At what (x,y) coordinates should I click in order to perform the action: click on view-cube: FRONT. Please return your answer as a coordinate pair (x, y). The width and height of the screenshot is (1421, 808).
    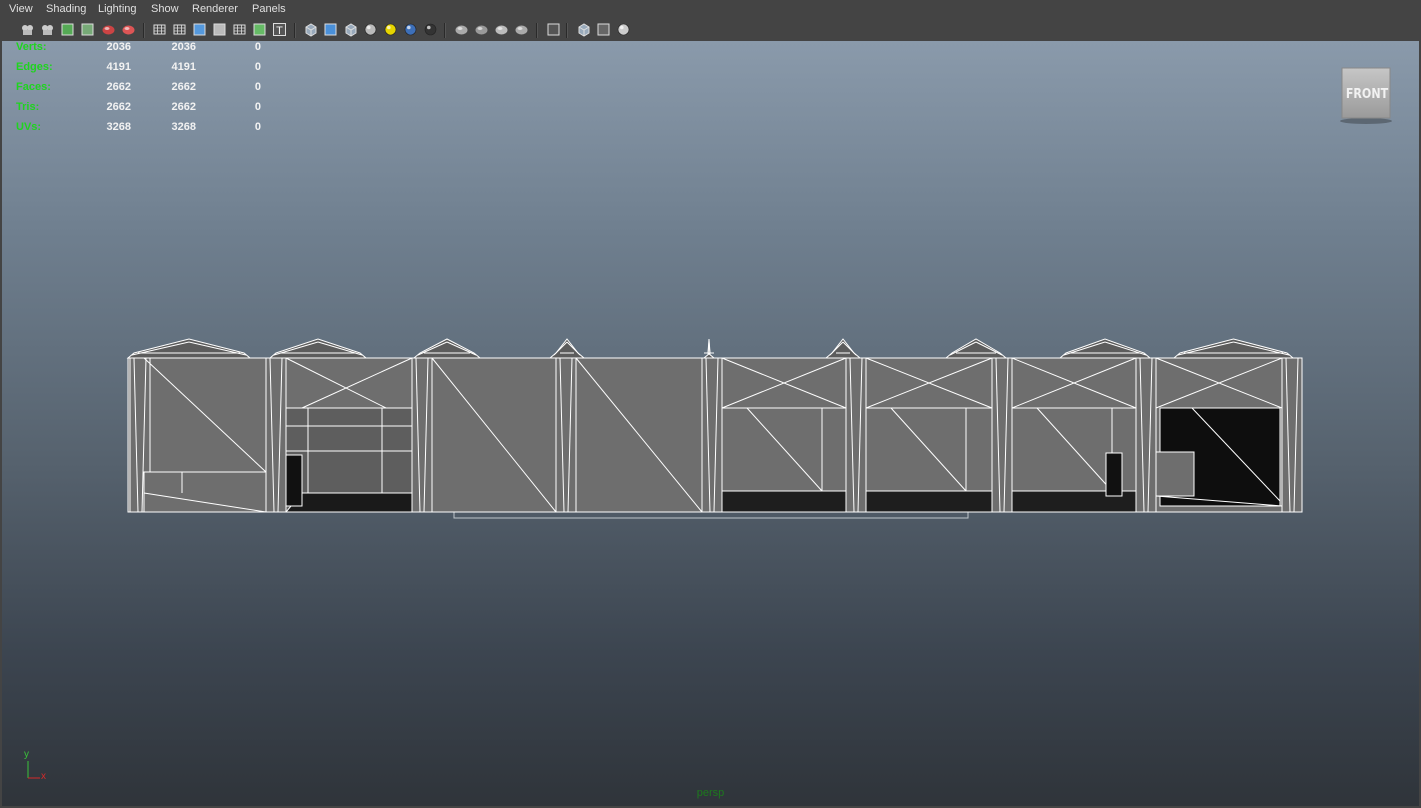
    Looking at the image, I should click on (1367, 97).